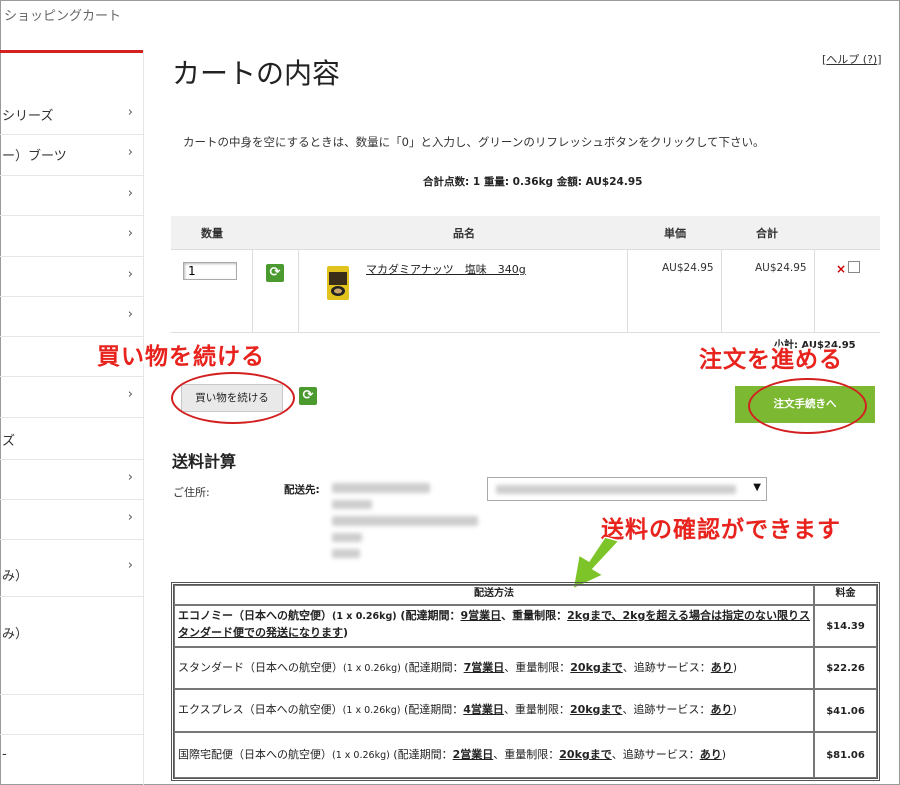  Describe the element at coordinates (464, 233) in the screenshot. I see `header-product-name: 品名` at that location.